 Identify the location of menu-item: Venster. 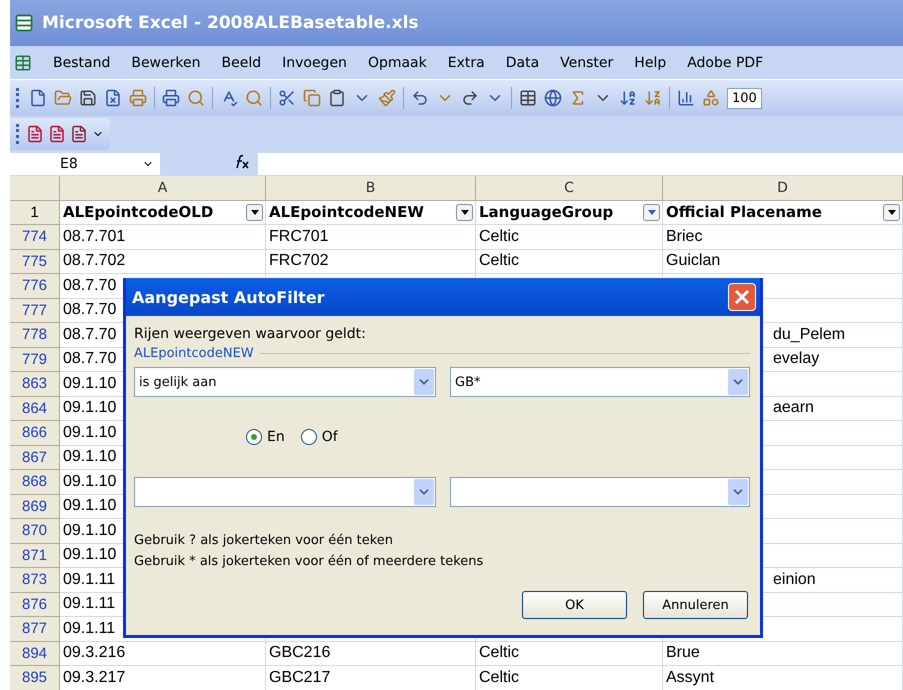
(587, 62).